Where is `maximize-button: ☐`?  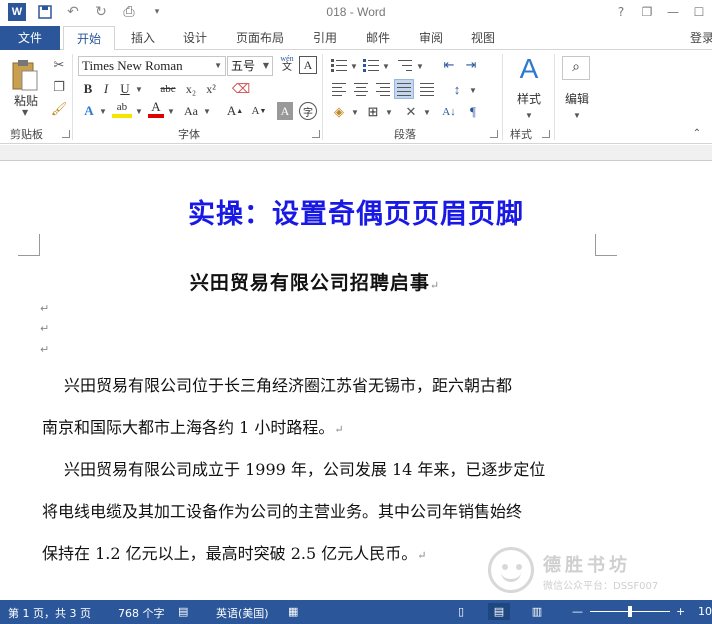
maximize-button: ☐ is located at coordinates (699, 12).